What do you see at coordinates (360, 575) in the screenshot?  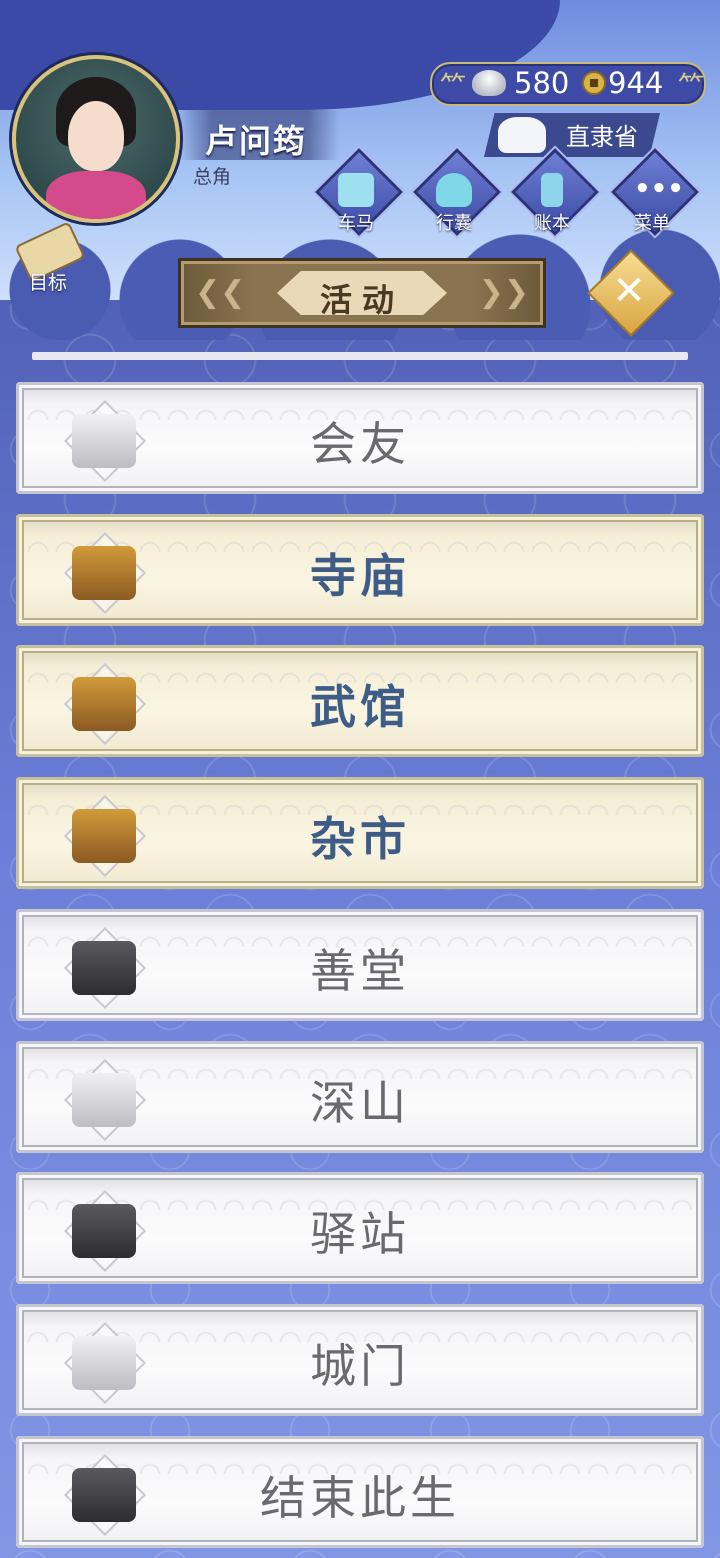 I see `activity-label: 寺庙` at bounding box center [360, 575].